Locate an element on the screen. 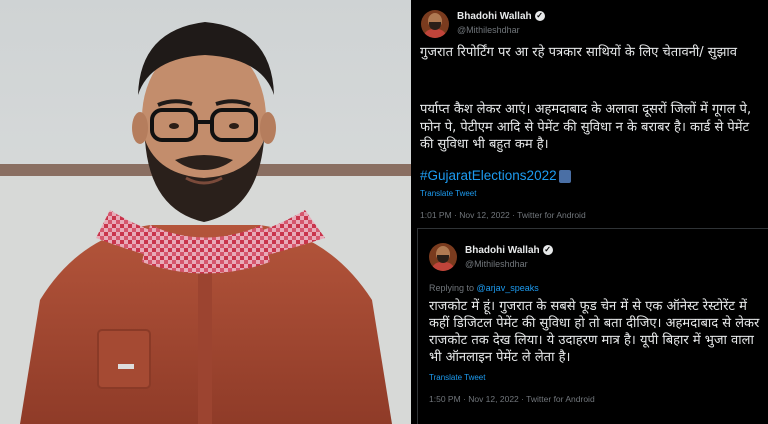 The image size is (768, 424). hashtag-text: #GujaratElections2022 is located at coordinates (488, 175).